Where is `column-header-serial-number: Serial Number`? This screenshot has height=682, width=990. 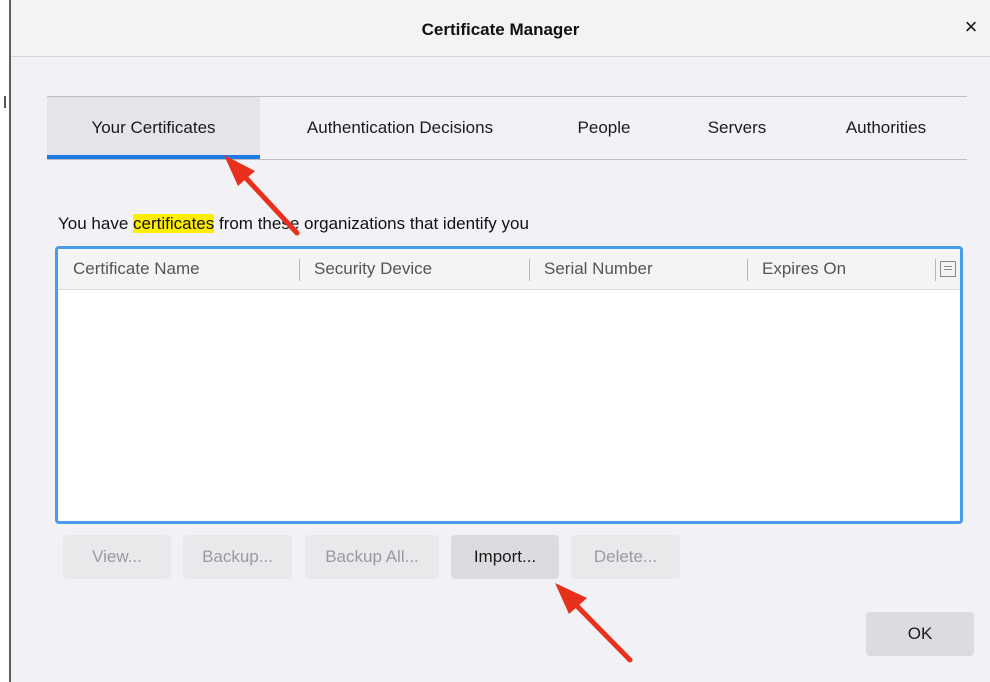 column-header-serial-number: Serial Number is located at coordinates (598, 269).